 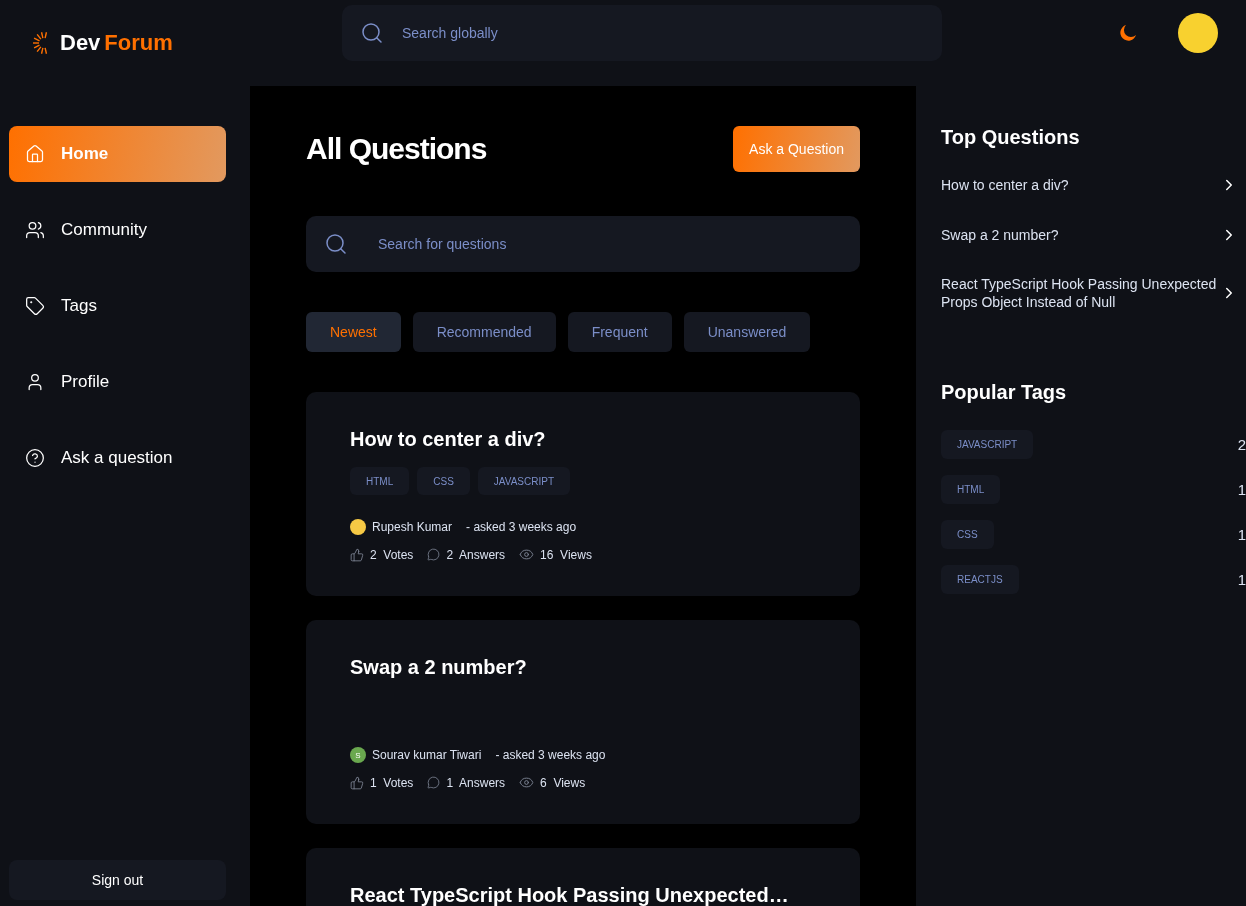 What do you see at coordinates (35, 458) in the screenshot?
I see `question-icon` at bounding box center [35, 458].